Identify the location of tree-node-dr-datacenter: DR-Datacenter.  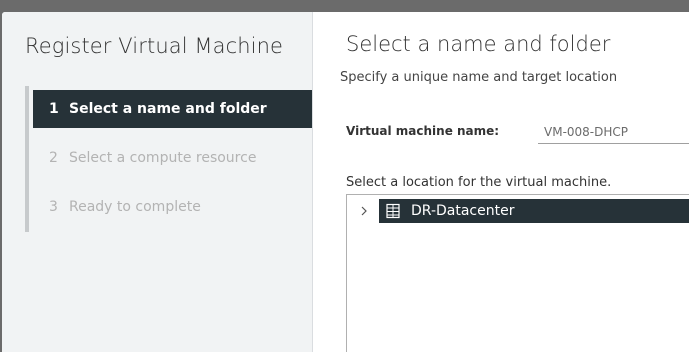
(534, 211).